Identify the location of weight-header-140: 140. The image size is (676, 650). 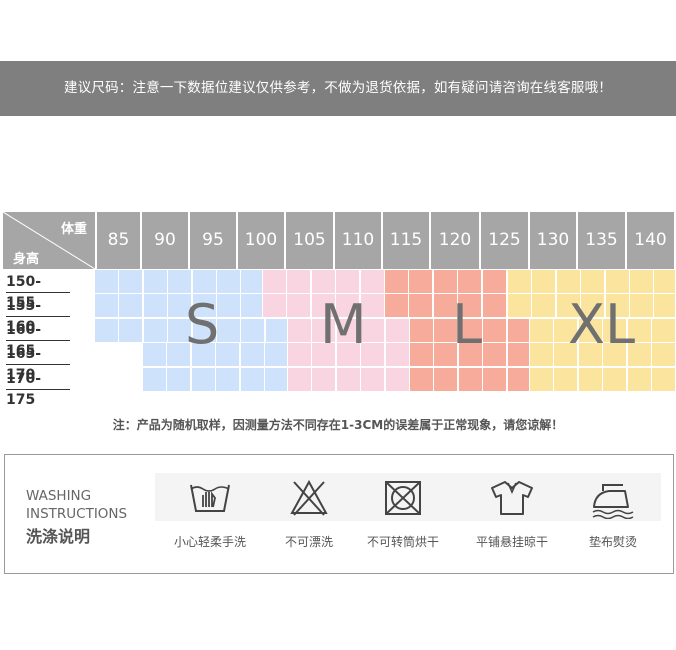
(650, 240).